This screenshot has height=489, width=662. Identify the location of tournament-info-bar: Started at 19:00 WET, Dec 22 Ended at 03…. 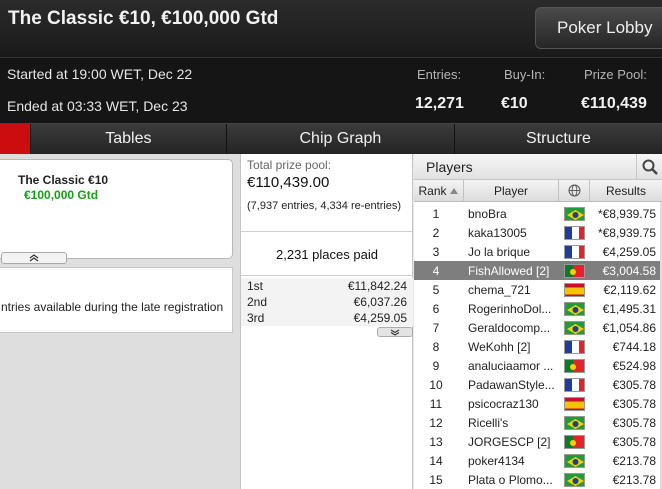
(331, 90).